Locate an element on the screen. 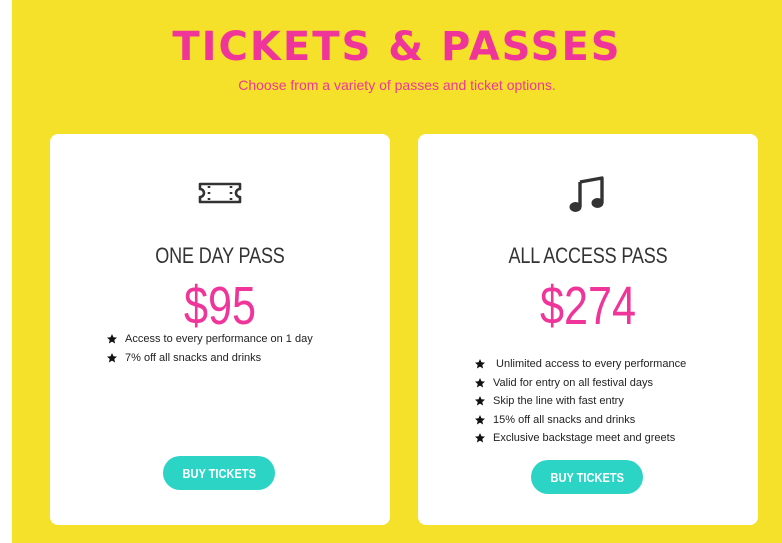 The image size is (782, 543). list-item: Access to every performance on 1 day is located at coordinates (209, 339).